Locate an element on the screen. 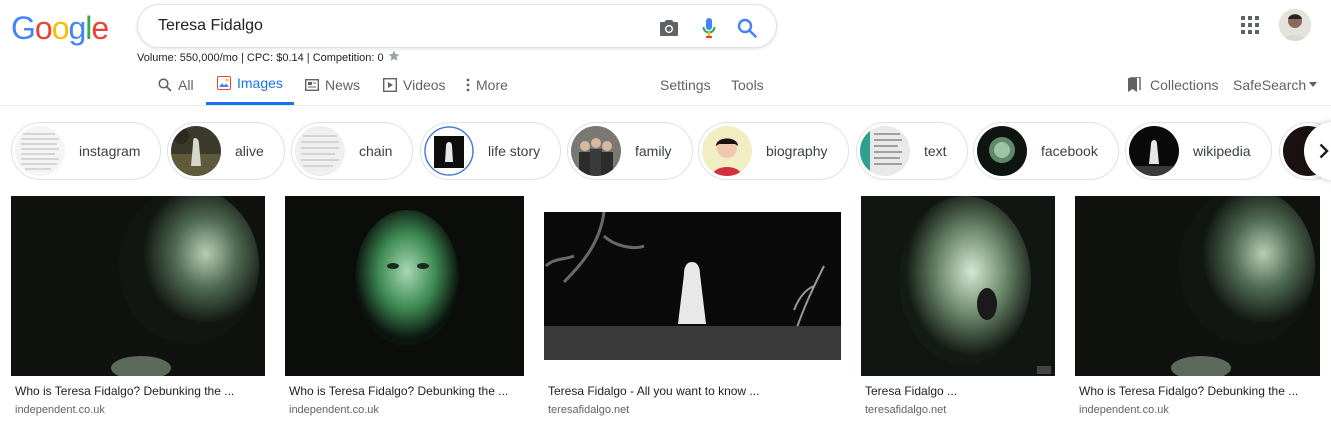 Image resolution: width=1331 pixels, height=437 pixels. settings-label: Settings is located at coordinates (685, 84).